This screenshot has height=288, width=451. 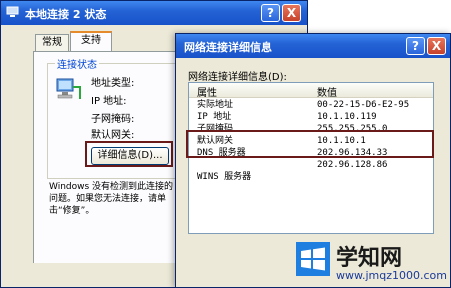 I want to click on close-button: X, so click(x=291, y=13).